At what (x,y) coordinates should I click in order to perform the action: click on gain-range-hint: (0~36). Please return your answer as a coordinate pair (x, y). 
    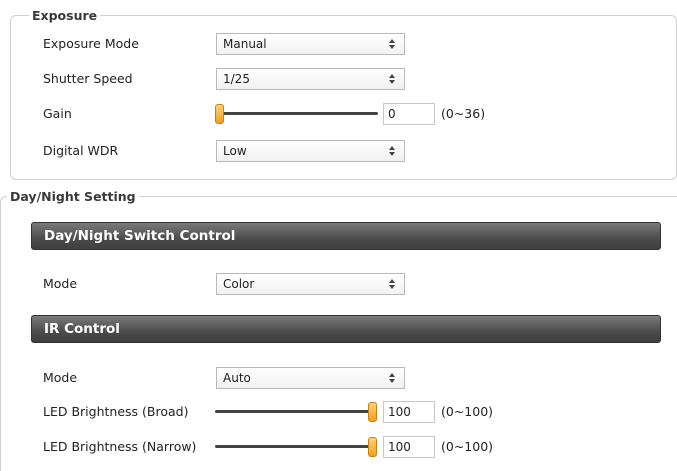
    Looking at the image, I should click on (463, 113).